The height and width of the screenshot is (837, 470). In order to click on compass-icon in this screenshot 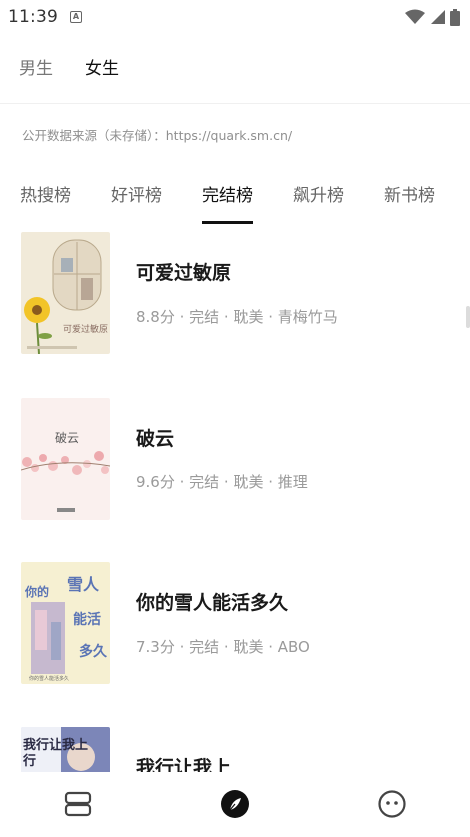, I will do `click(234, 804)`.